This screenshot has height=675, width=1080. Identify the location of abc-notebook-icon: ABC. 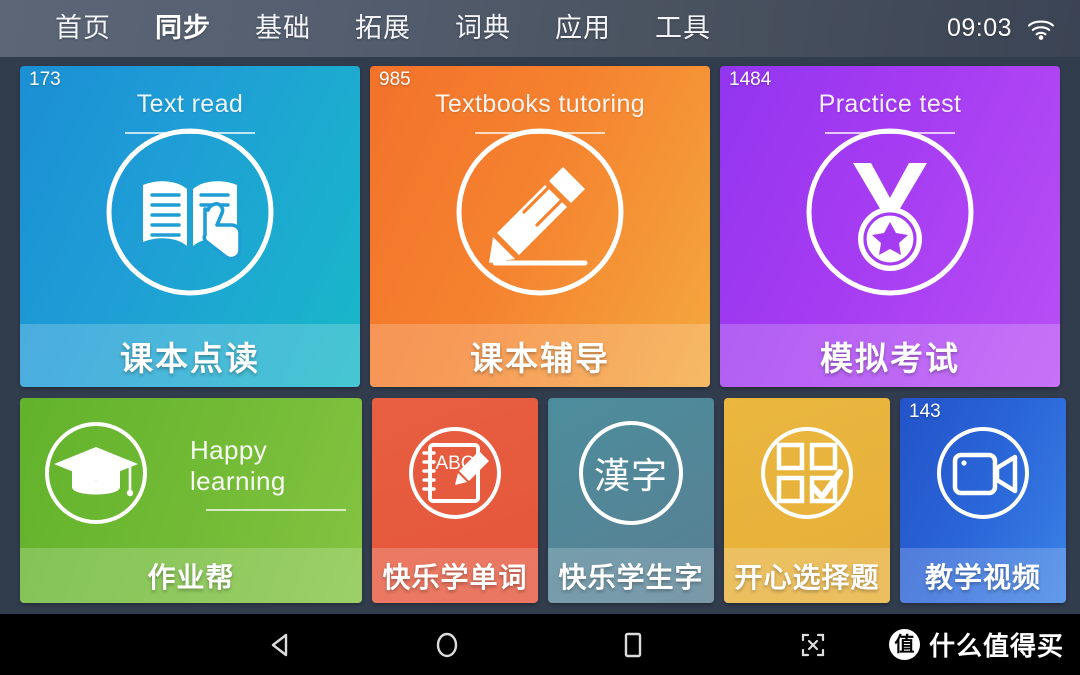
(455, 473).